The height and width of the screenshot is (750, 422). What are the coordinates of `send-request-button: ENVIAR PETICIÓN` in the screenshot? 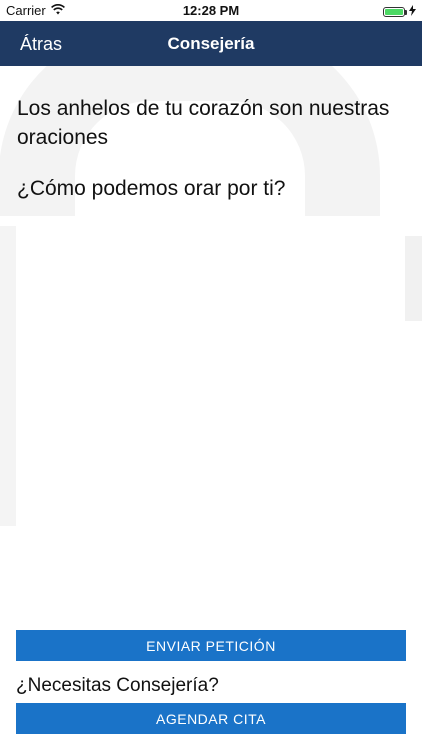 It's located at (211, 645).